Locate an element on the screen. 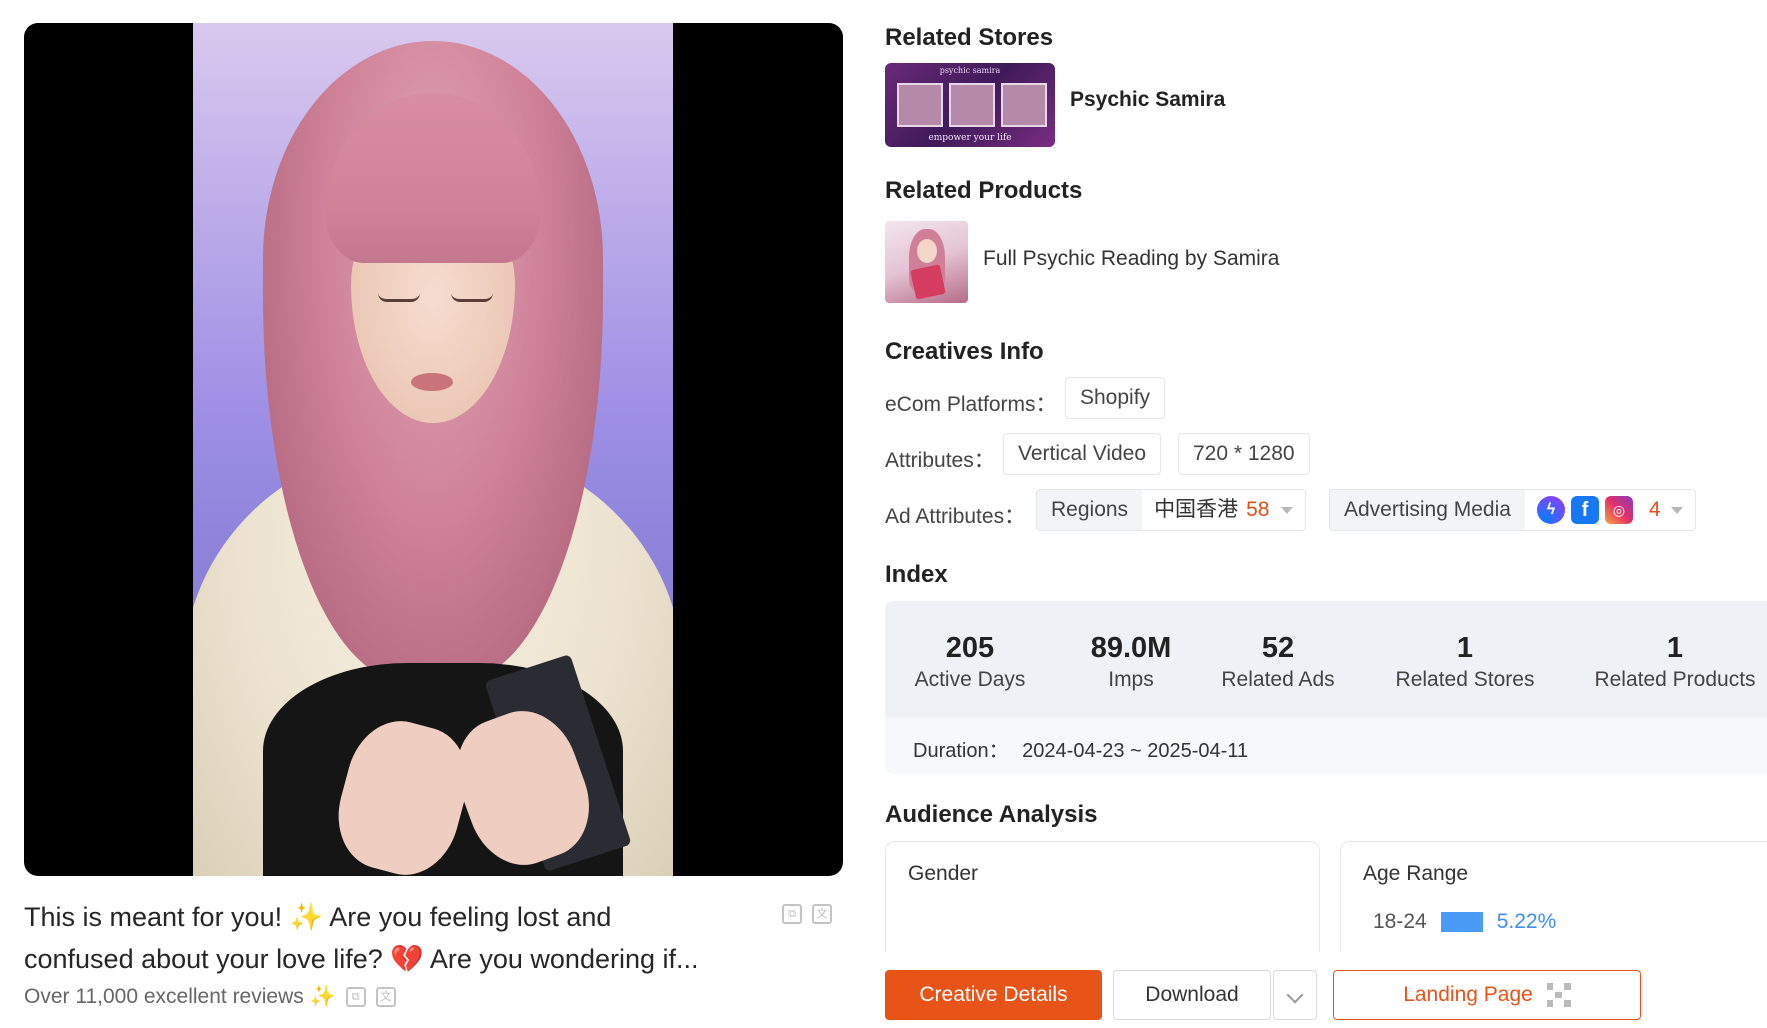  age-bar is located at coordinates (1461, 922).